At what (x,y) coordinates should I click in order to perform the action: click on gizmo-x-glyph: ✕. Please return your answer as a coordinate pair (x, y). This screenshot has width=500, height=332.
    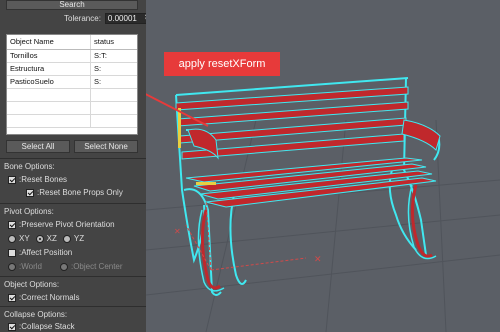
    Looking at the image, I should click on (318, 259).